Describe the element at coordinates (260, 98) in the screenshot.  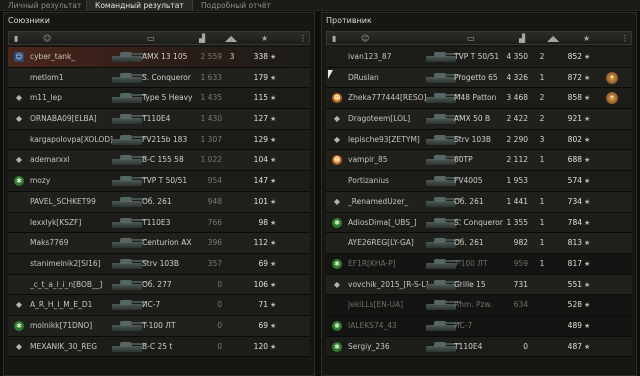
I see `xp-value: 115` at that location.